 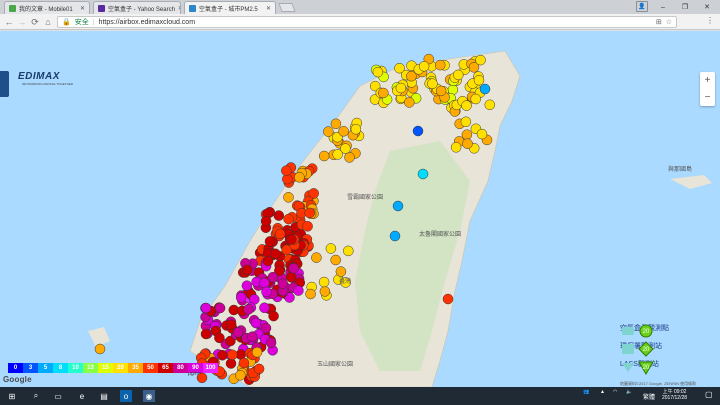 I want to click on zoom-in-button: +, so click(x=708, y=80).